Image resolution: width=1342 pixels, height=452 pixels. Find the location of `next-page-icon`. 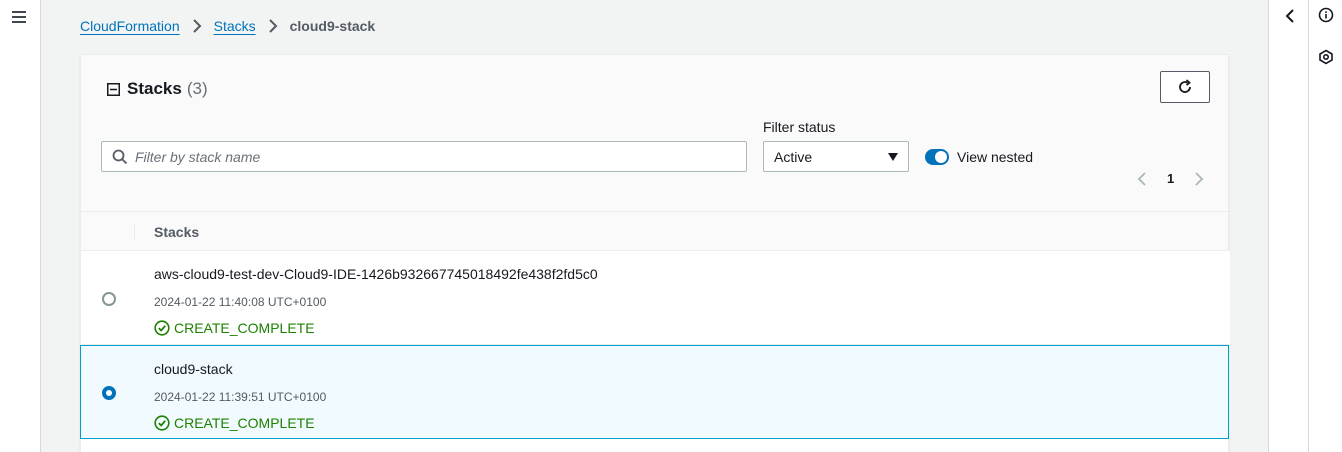

next-page-icon is located at coordinates (1199, 178).